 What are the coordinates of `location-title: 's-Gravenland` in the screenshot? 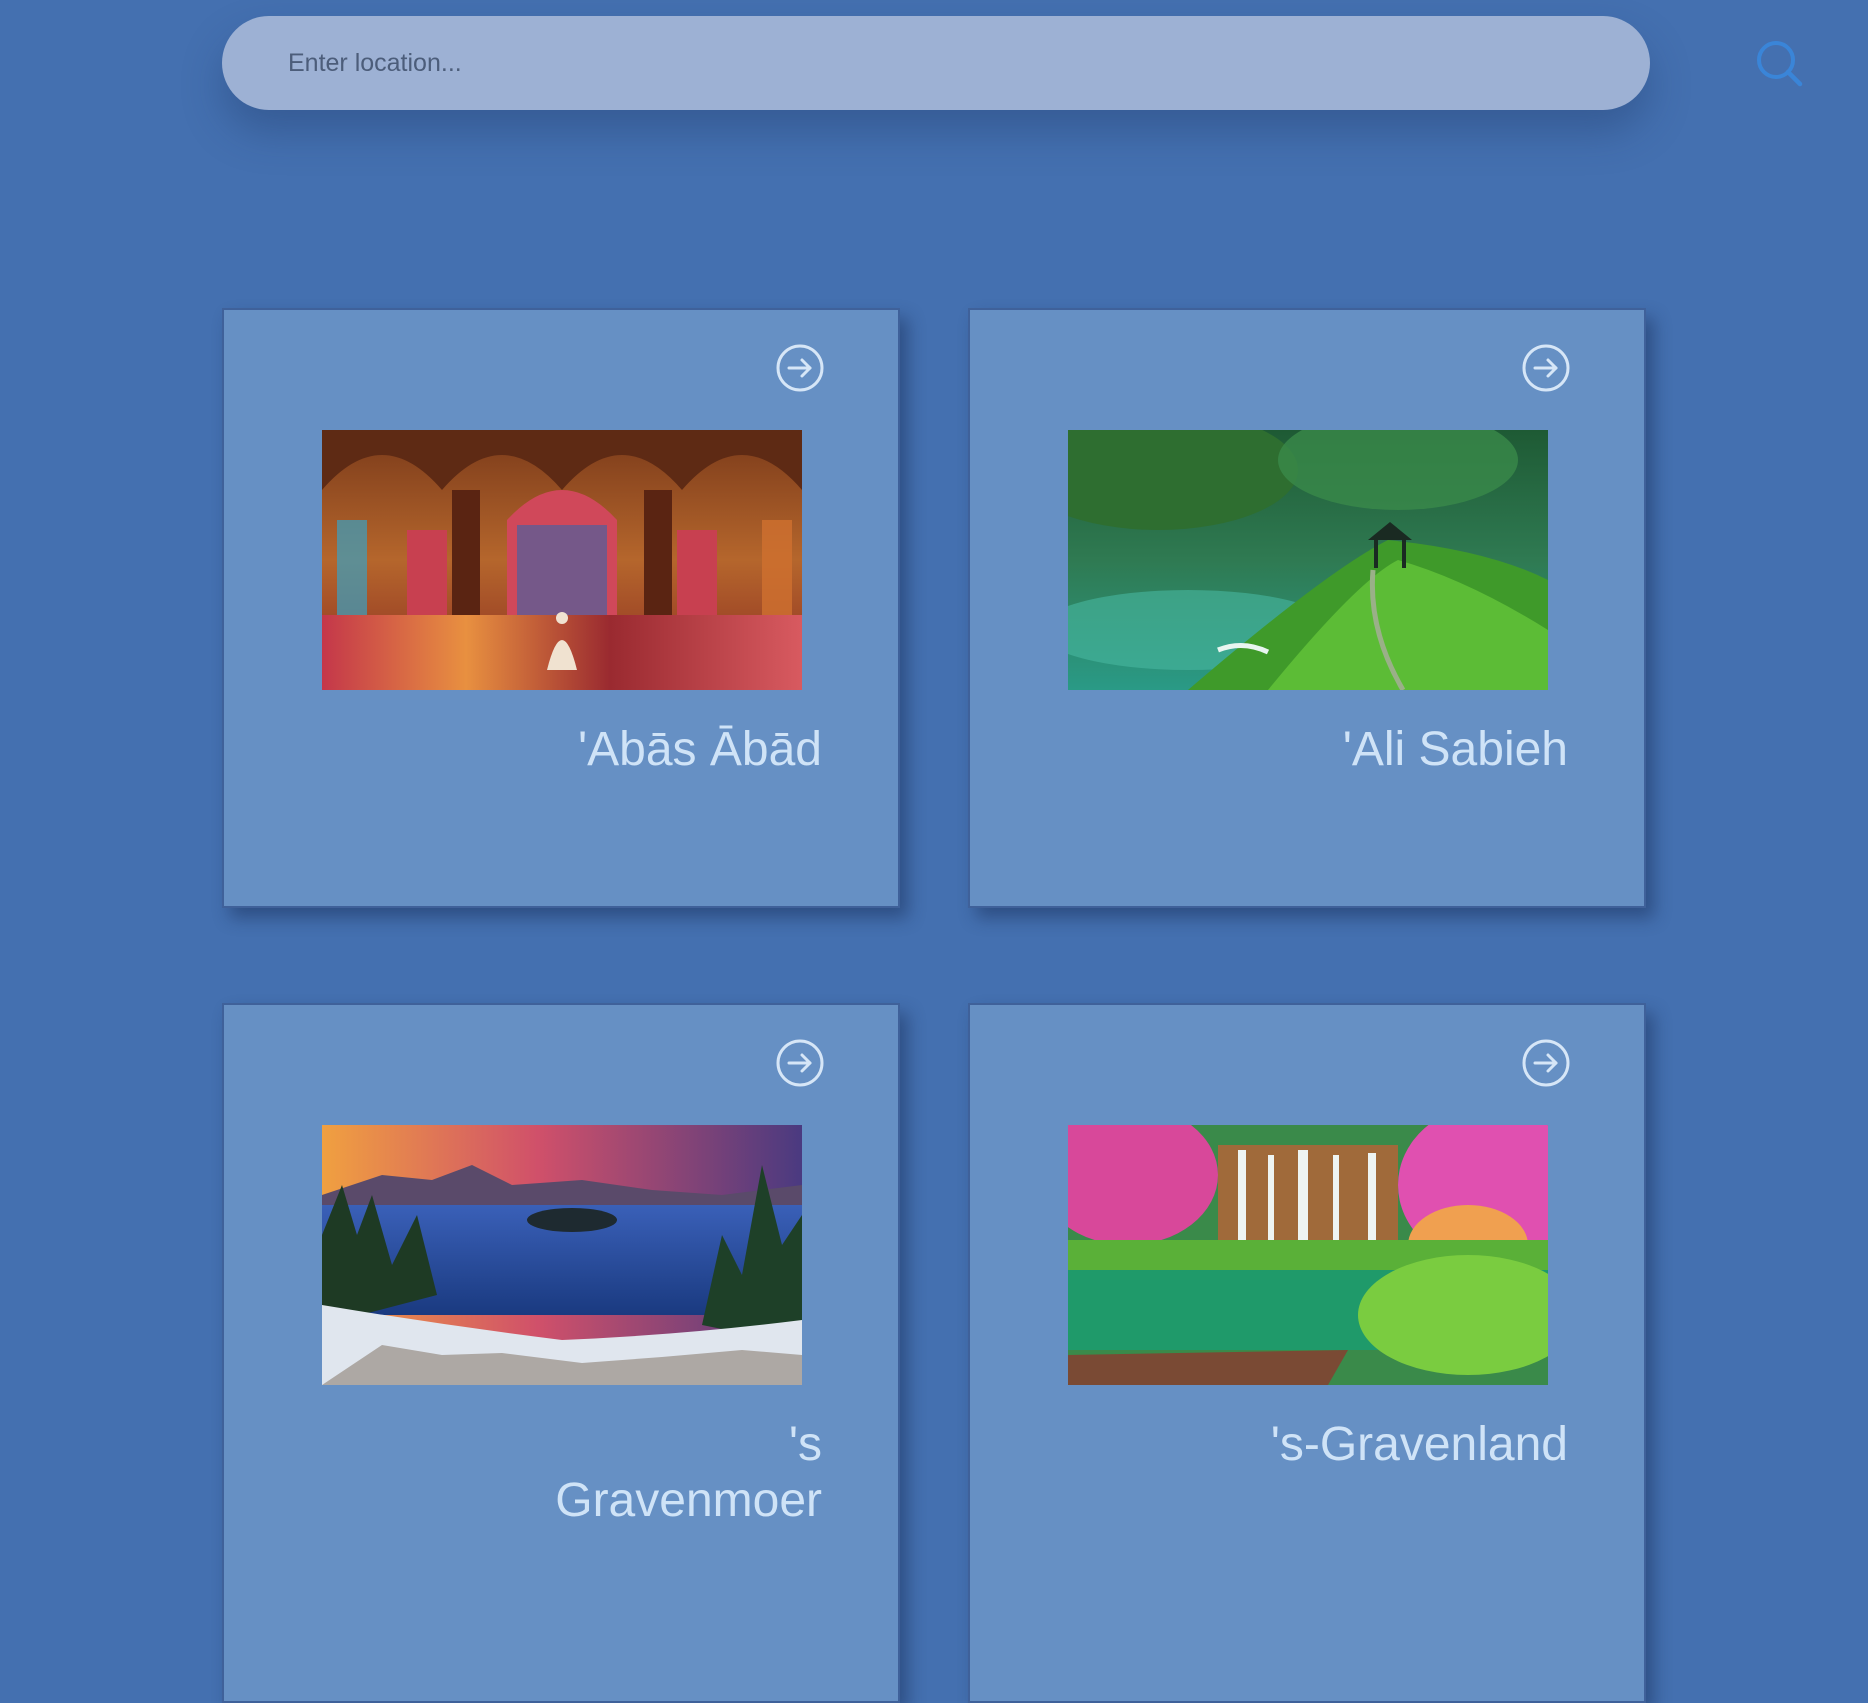 It's located at (1419, 1444).